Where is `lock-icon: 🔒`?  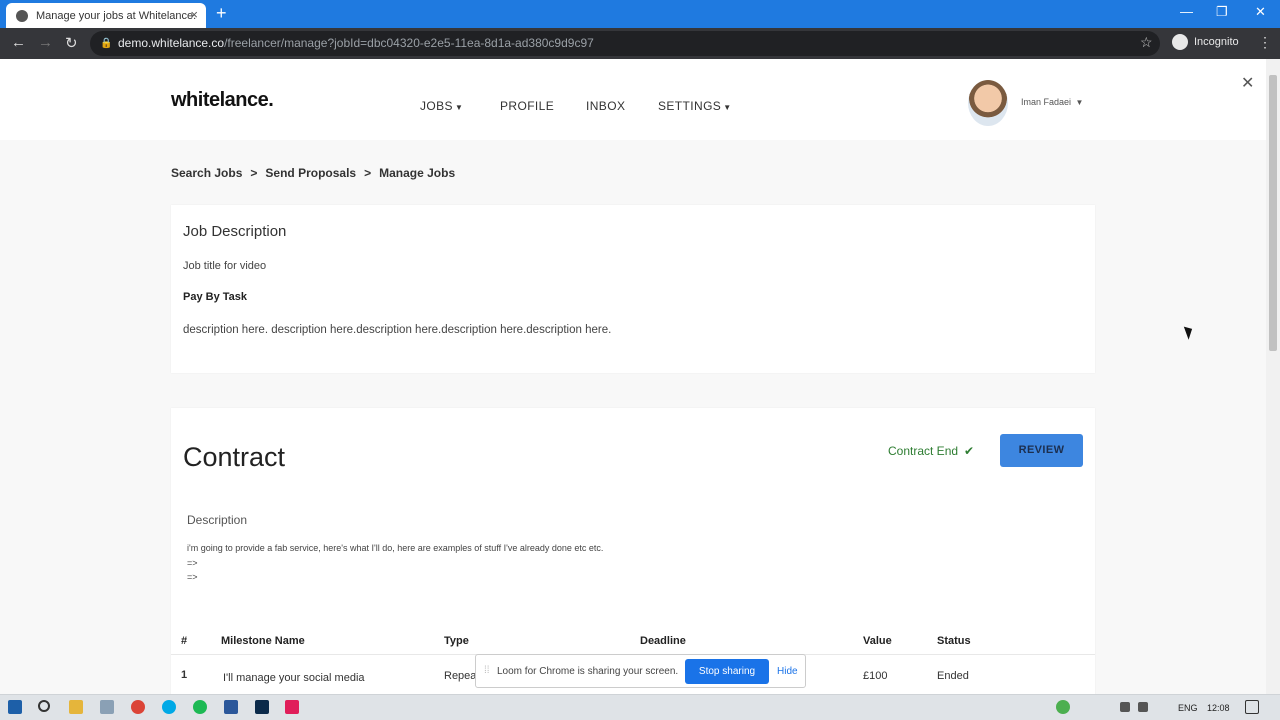 lock-icon: 🔒 is located at coordinates (106, 43).